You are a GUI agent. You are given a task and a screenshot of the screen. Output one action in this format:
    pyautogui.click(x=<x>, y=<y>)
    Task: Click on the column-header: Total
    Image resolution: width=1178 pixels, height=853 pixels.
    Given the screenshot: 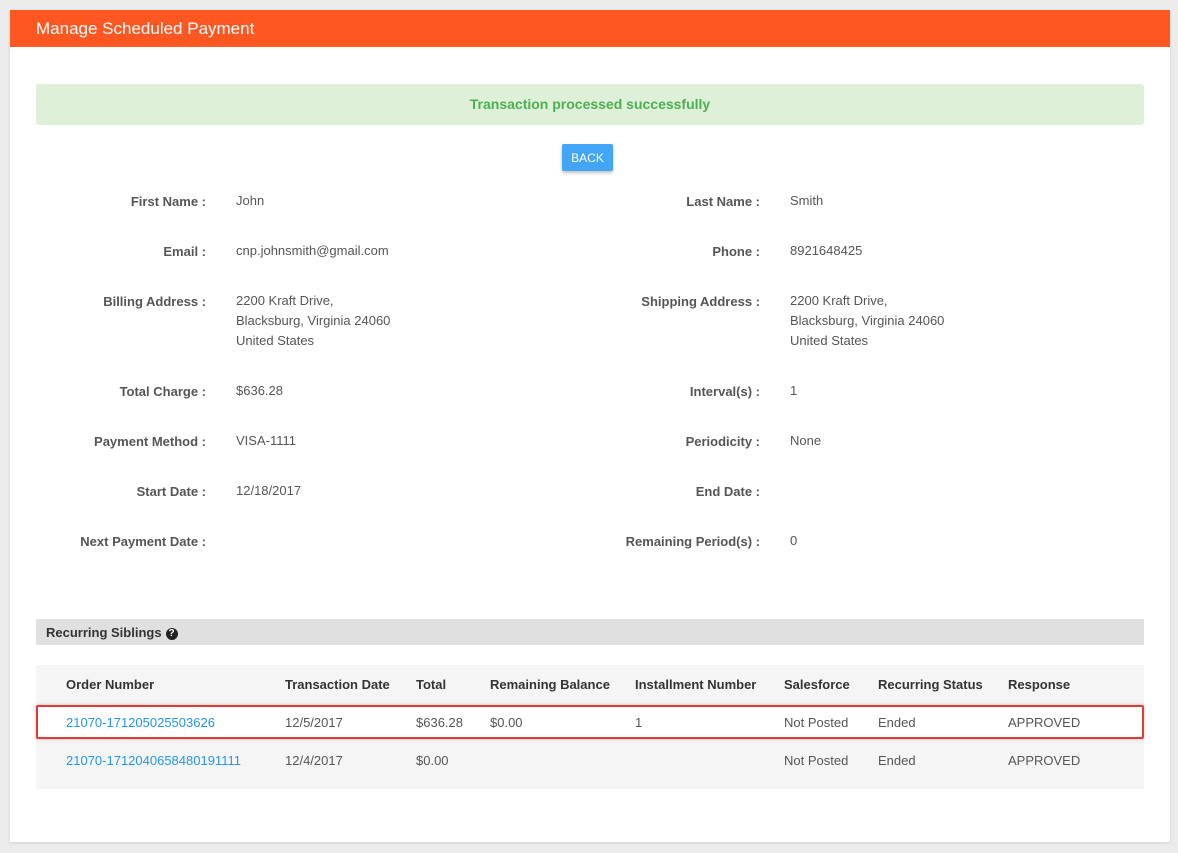 What is the action you would take?
    pyautogui.click(x=431, y=684)
    